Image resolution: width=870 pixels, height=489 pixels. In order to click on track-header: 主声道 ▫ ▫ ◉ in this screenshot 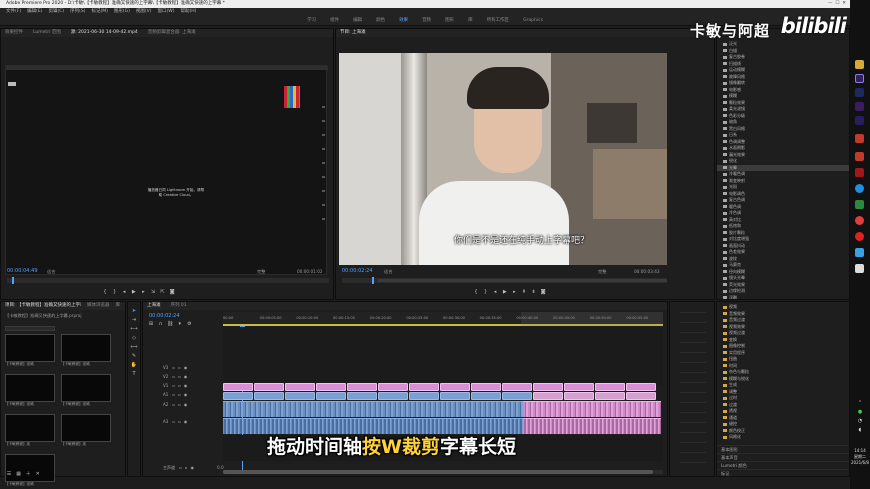, I will do `click(193, 468)`.